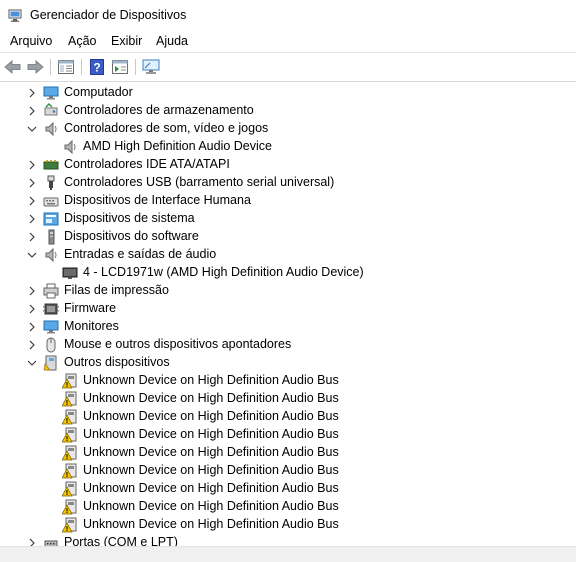 The width and height of the screenshot is (576, 562). I want to click on help-button: ?, so click(97, 67).